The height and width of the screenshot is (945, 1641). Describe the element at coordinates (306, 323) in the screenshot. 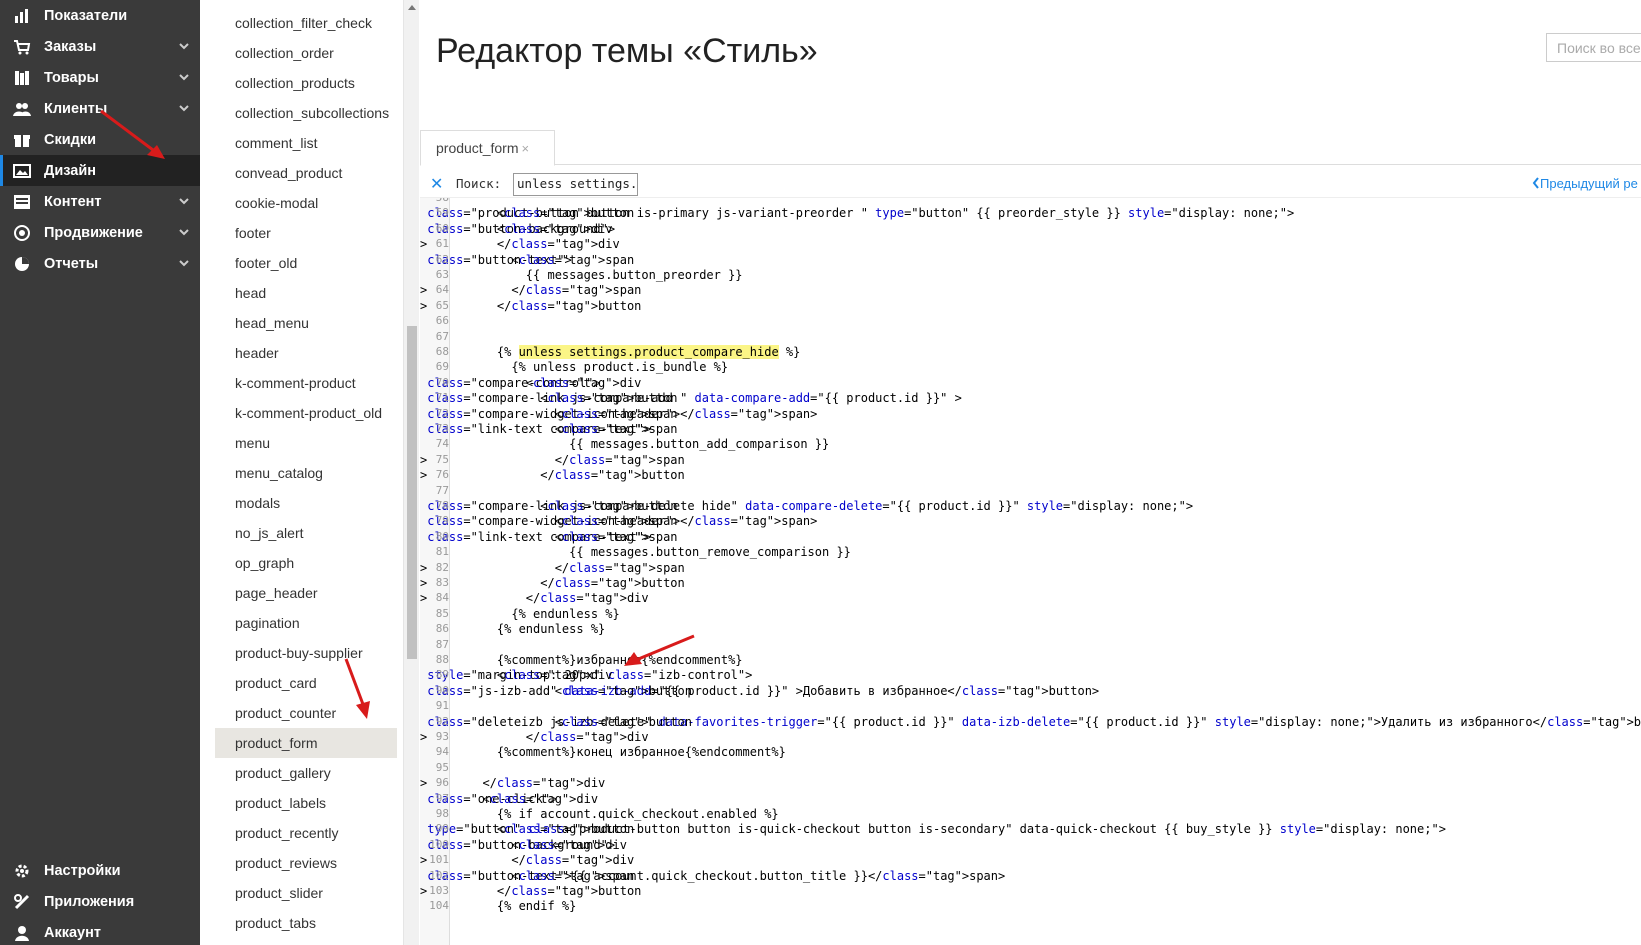

I see `template-item: head_menu` at that location.